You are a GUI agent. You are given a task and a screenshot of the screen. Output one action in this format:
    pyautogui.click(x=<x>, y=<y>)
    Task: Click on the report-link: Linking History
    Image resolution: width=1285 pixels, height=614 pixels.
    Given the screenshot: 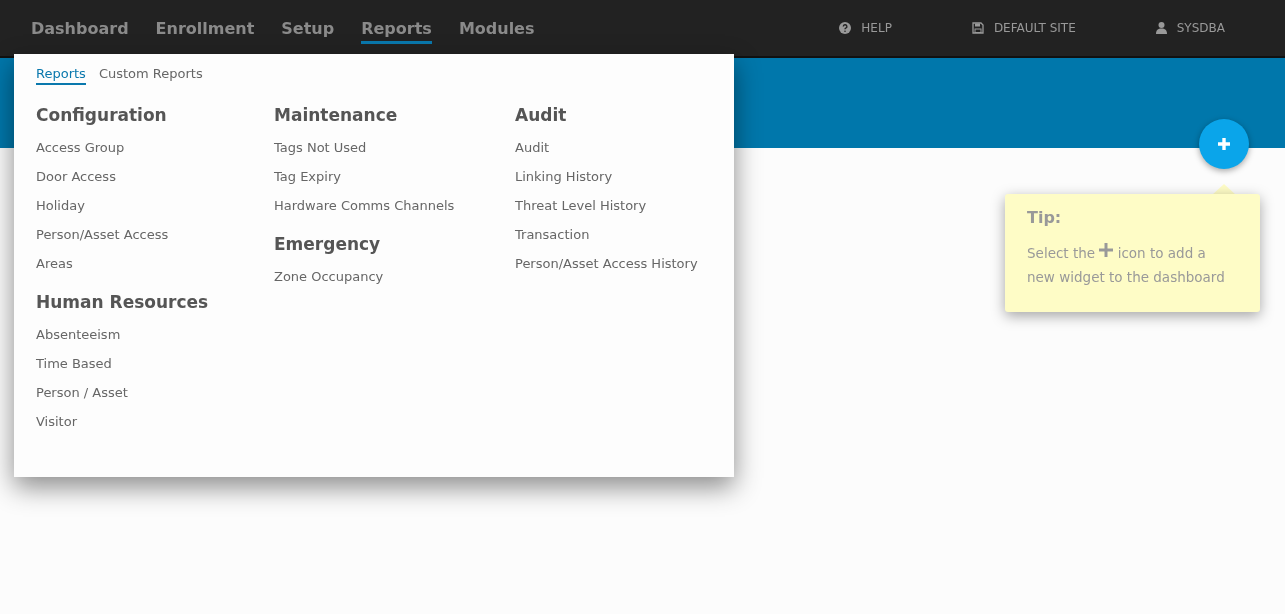 What is the action you would take?
    pyautogui.click(x=615, y=176)
    